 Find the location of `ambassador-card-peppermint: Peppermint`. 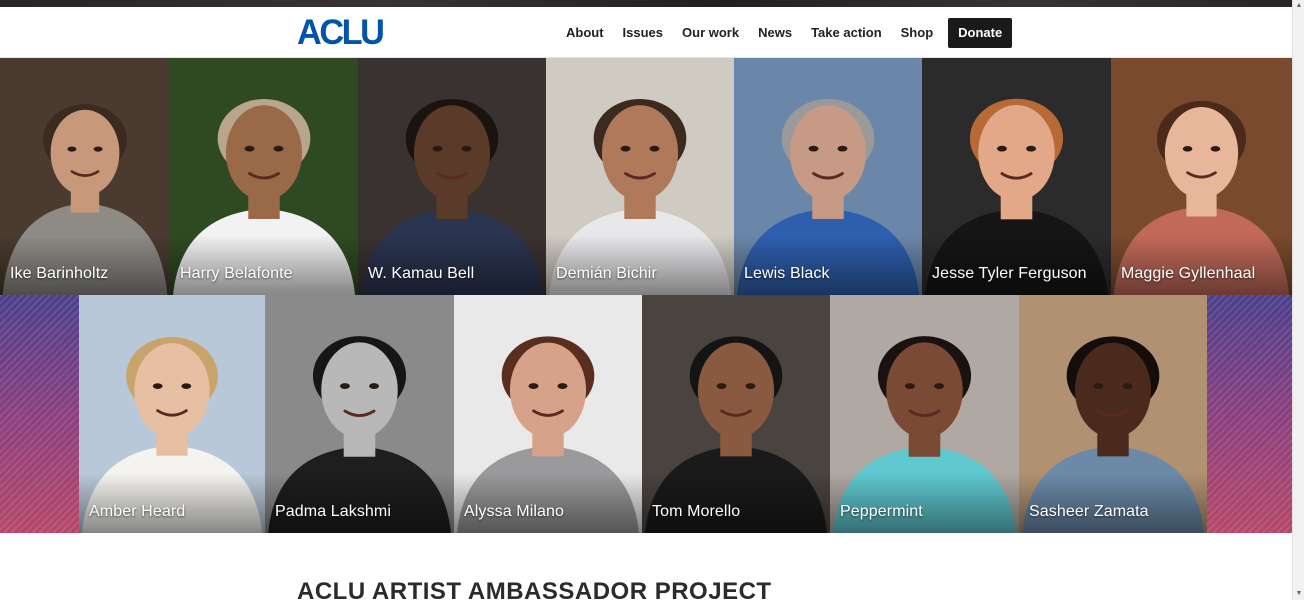

ambassador-card-peppermint: Peppermint is located at coordinates (924, 414).